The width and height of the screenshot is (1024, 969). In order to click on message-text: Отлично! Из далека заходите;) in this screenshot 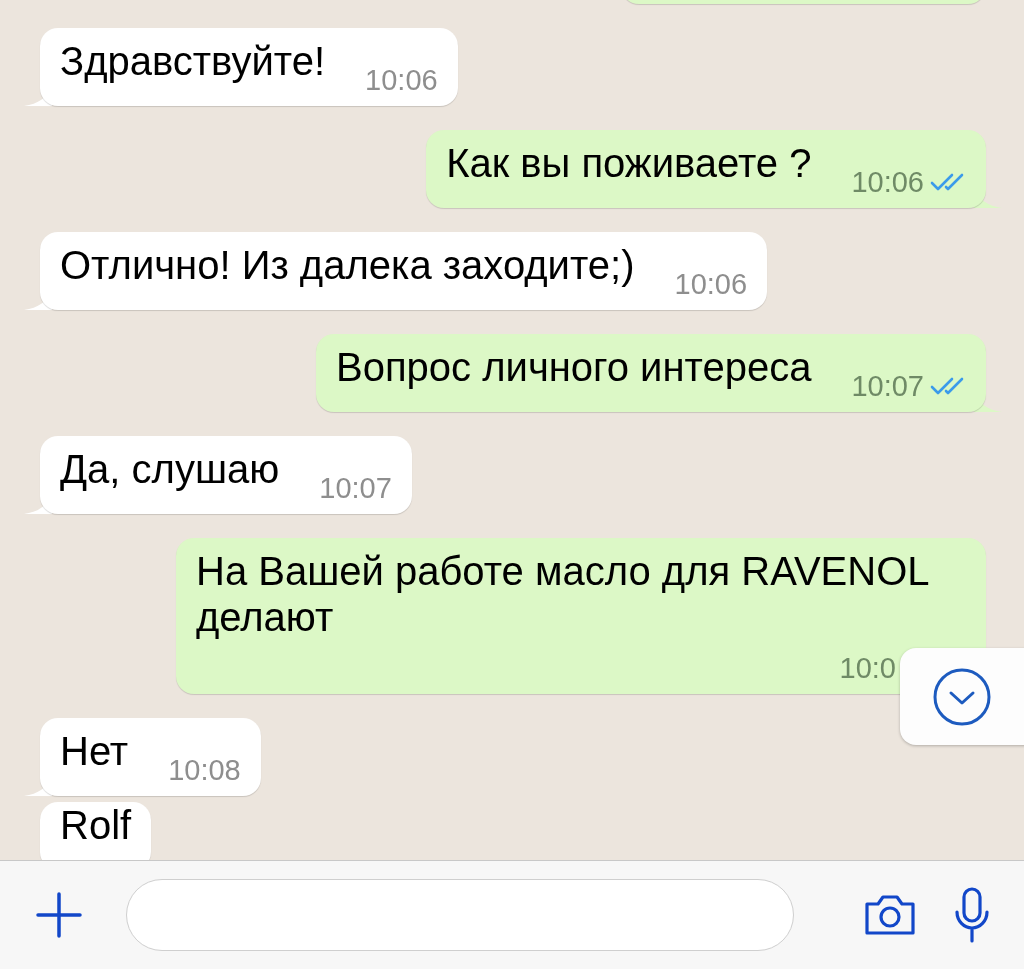, I will do `click(347, 265)`.